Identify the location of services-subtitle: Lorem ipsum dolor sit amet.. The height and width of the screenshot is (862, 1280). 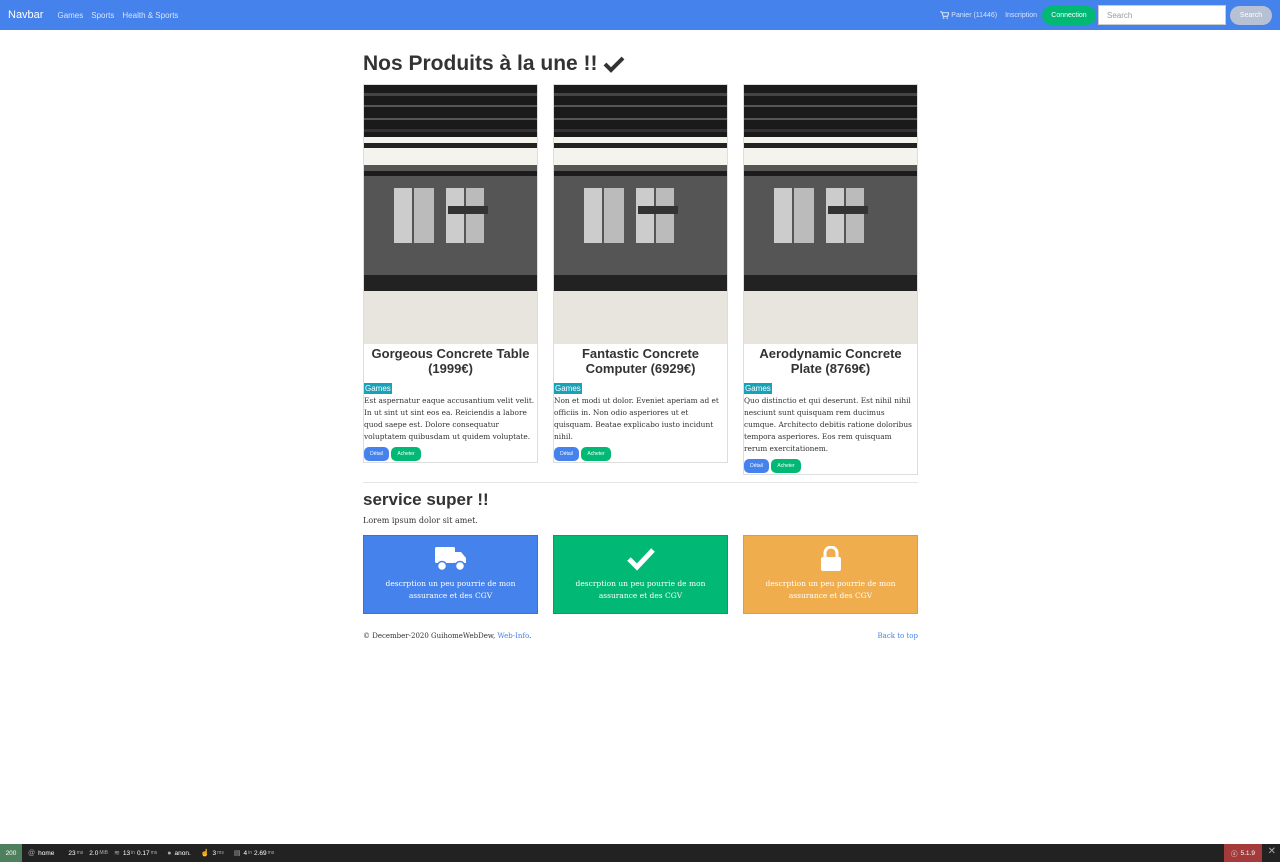
(420, 520).